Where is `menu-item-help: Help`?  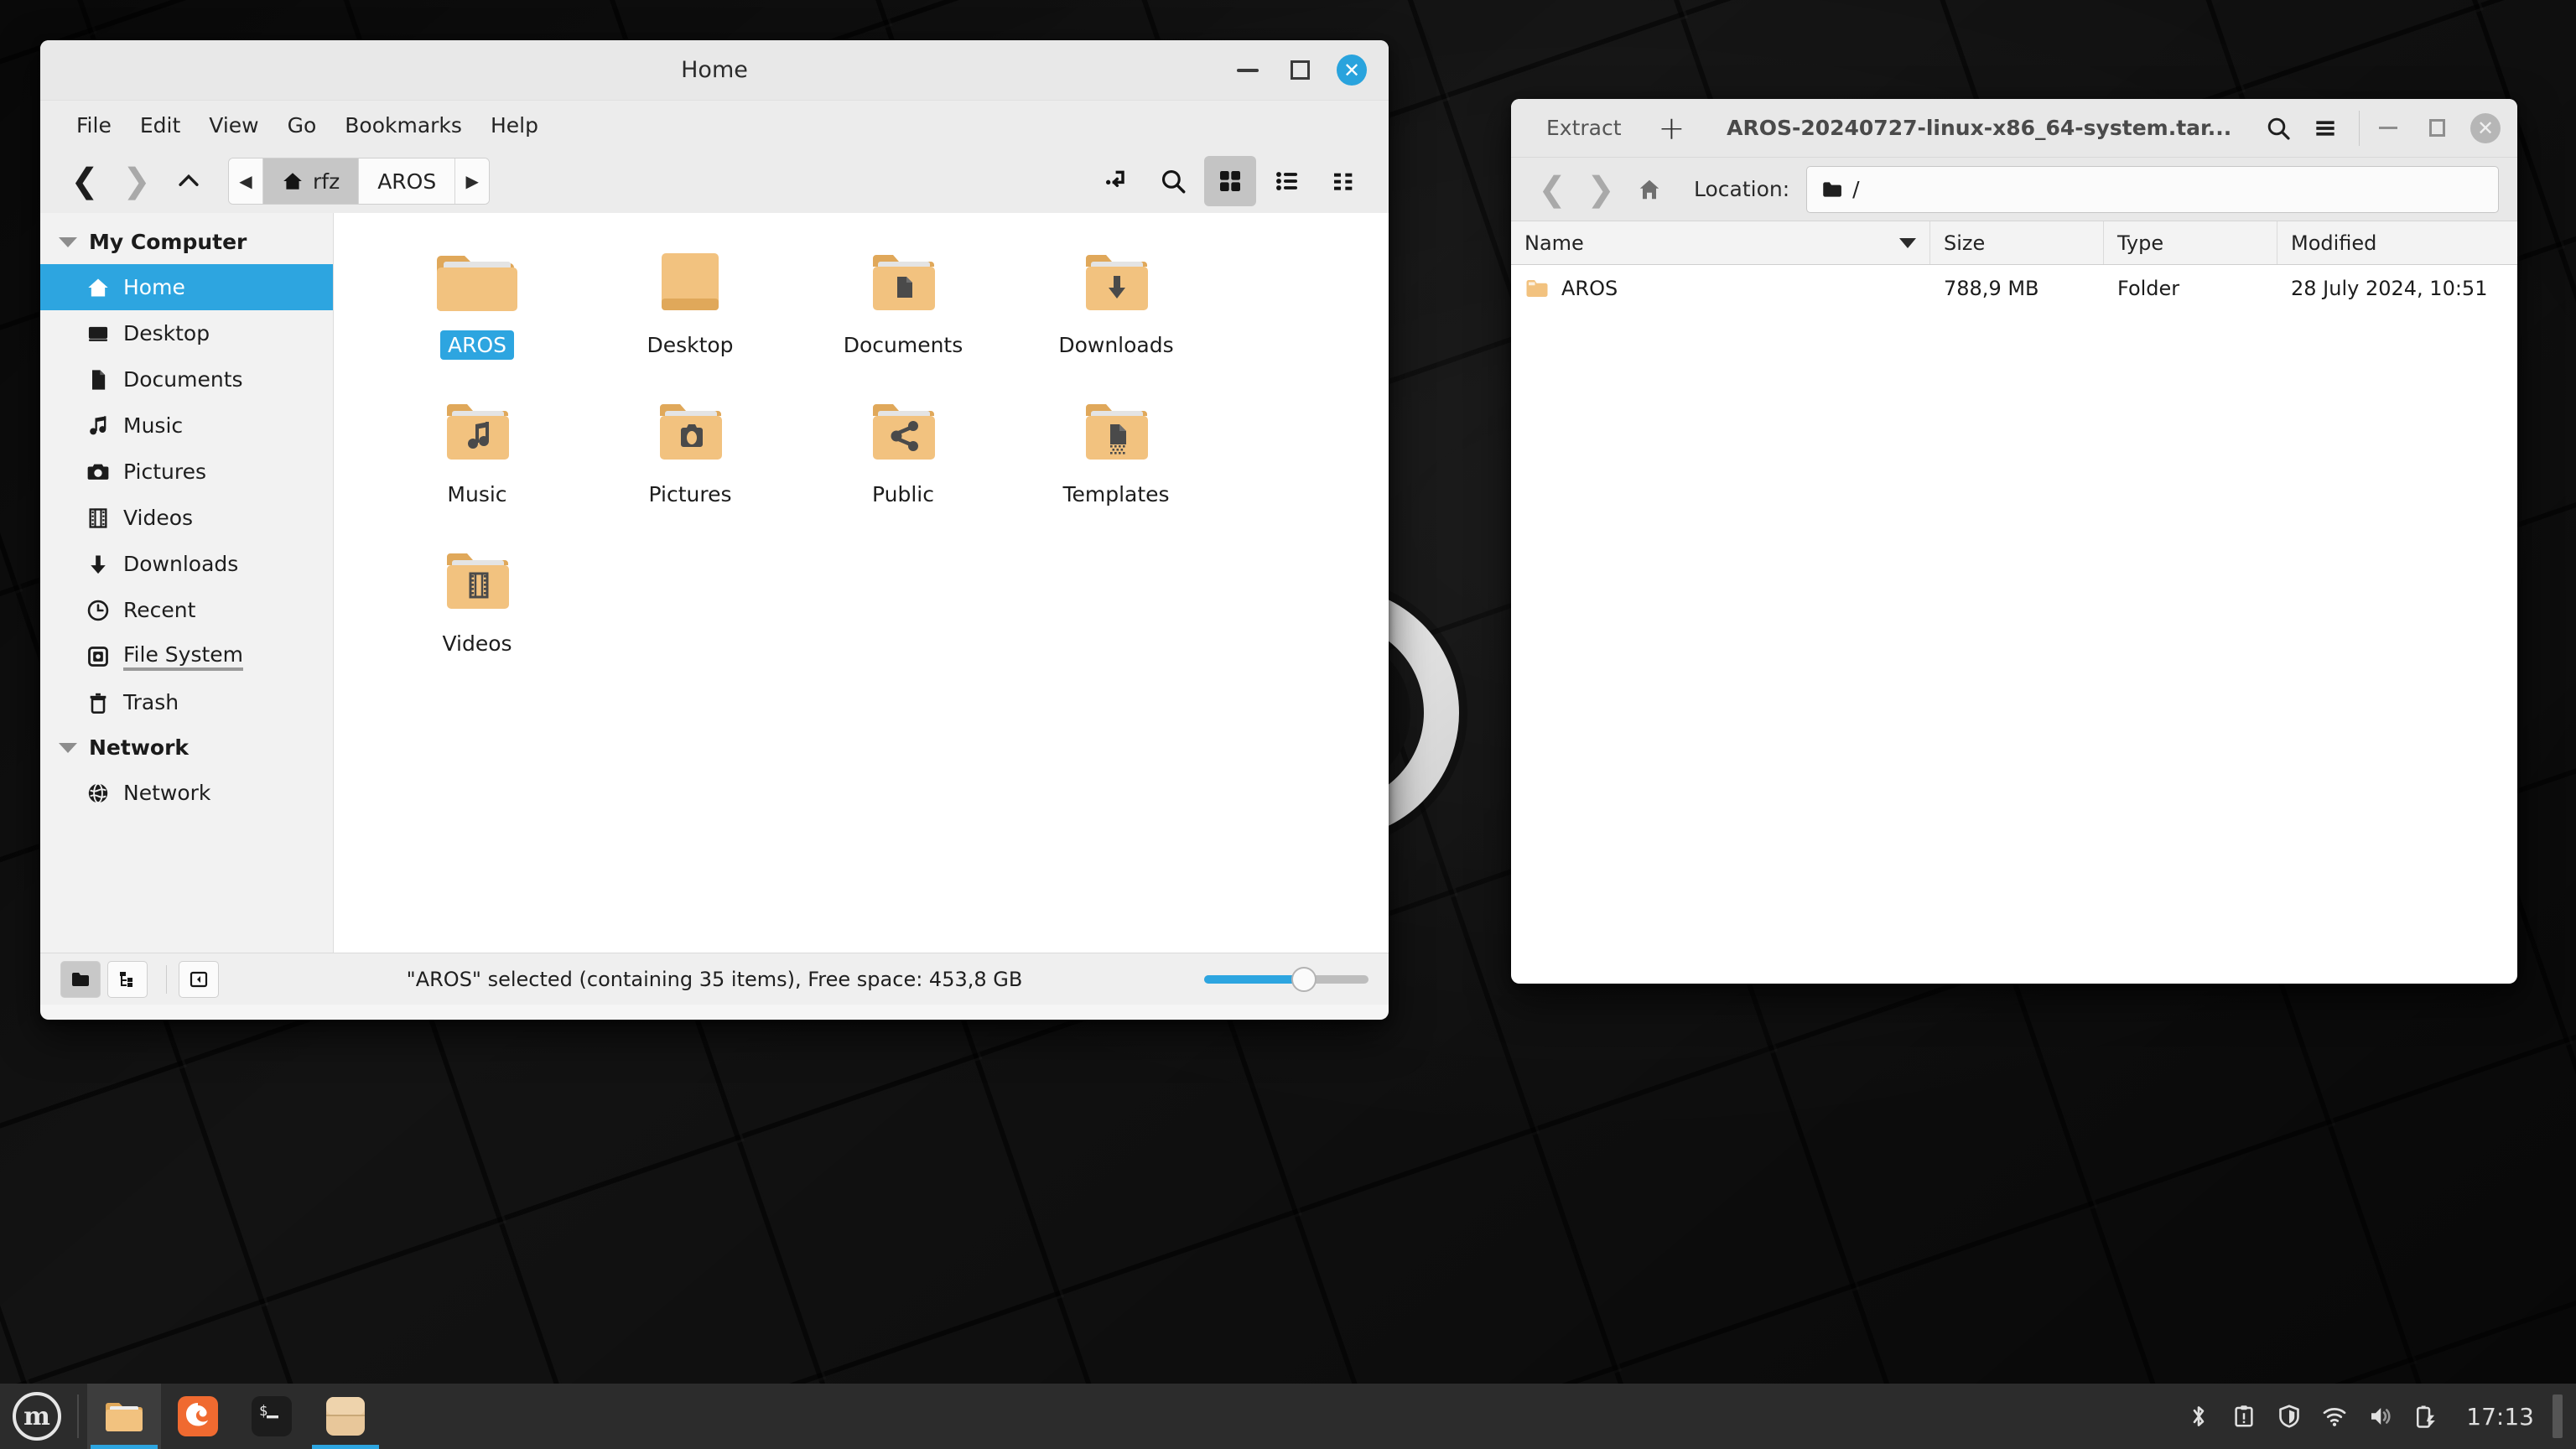
menu-item-help: Help is located at coordinates (514, 125).